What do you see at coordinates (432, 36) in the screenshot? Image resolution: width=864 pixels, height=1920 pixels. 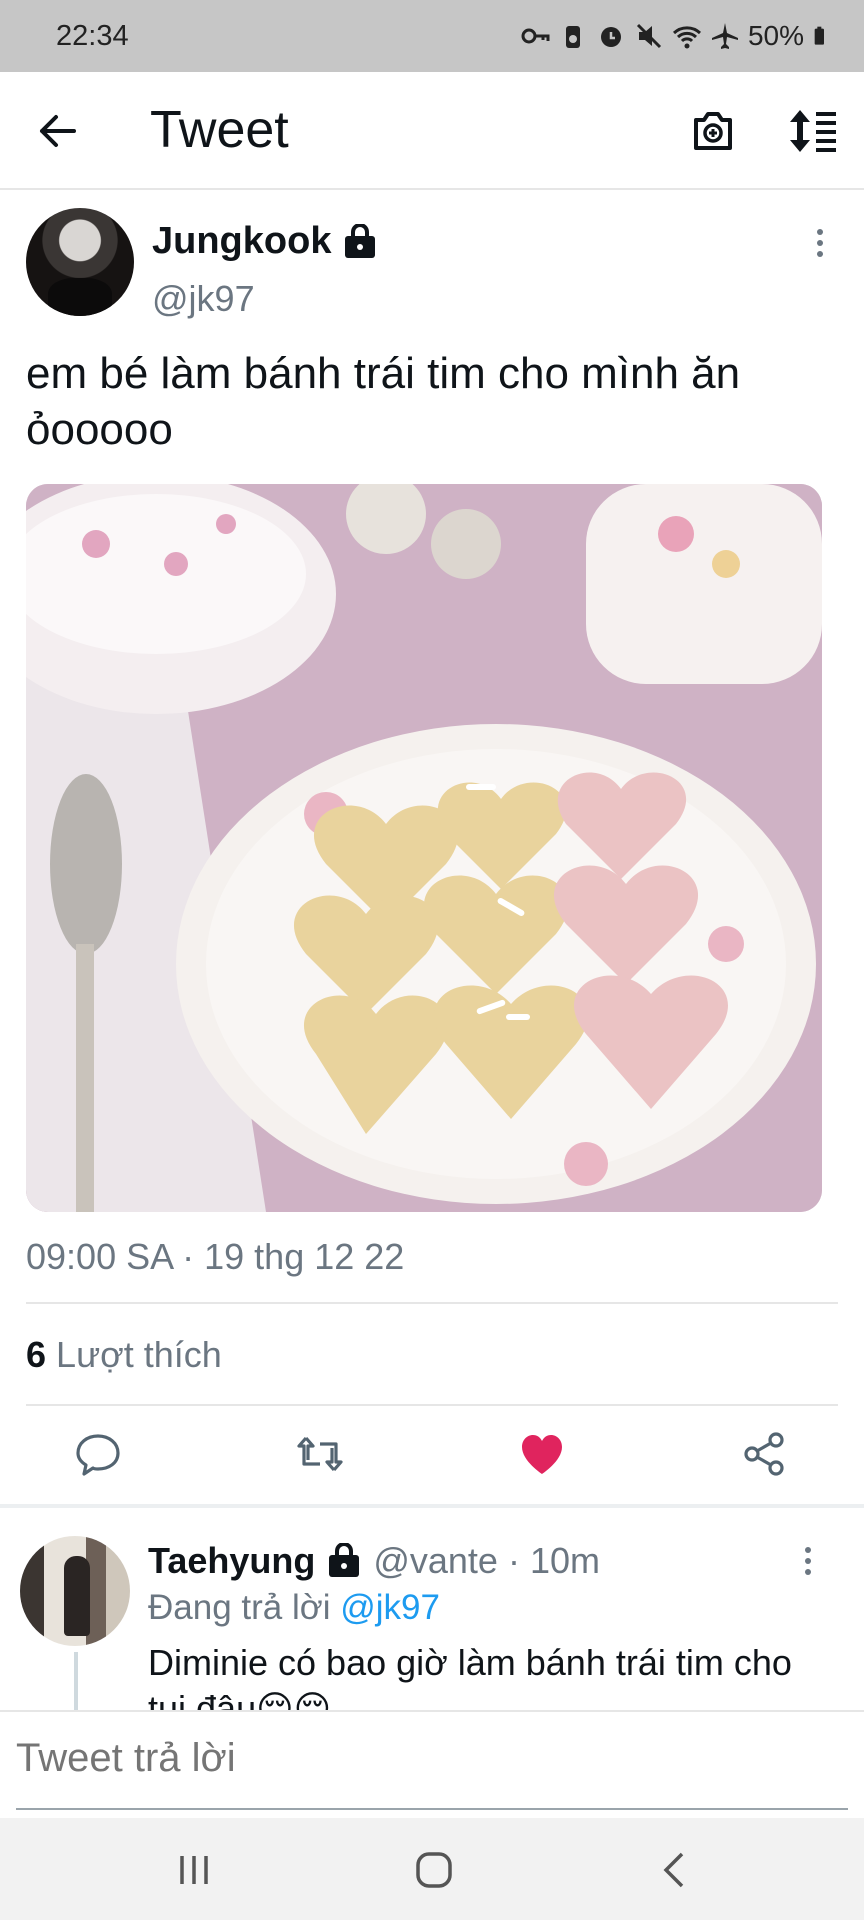 I see `status-bar: 22:34 50%` at bounding box center [432, 36].